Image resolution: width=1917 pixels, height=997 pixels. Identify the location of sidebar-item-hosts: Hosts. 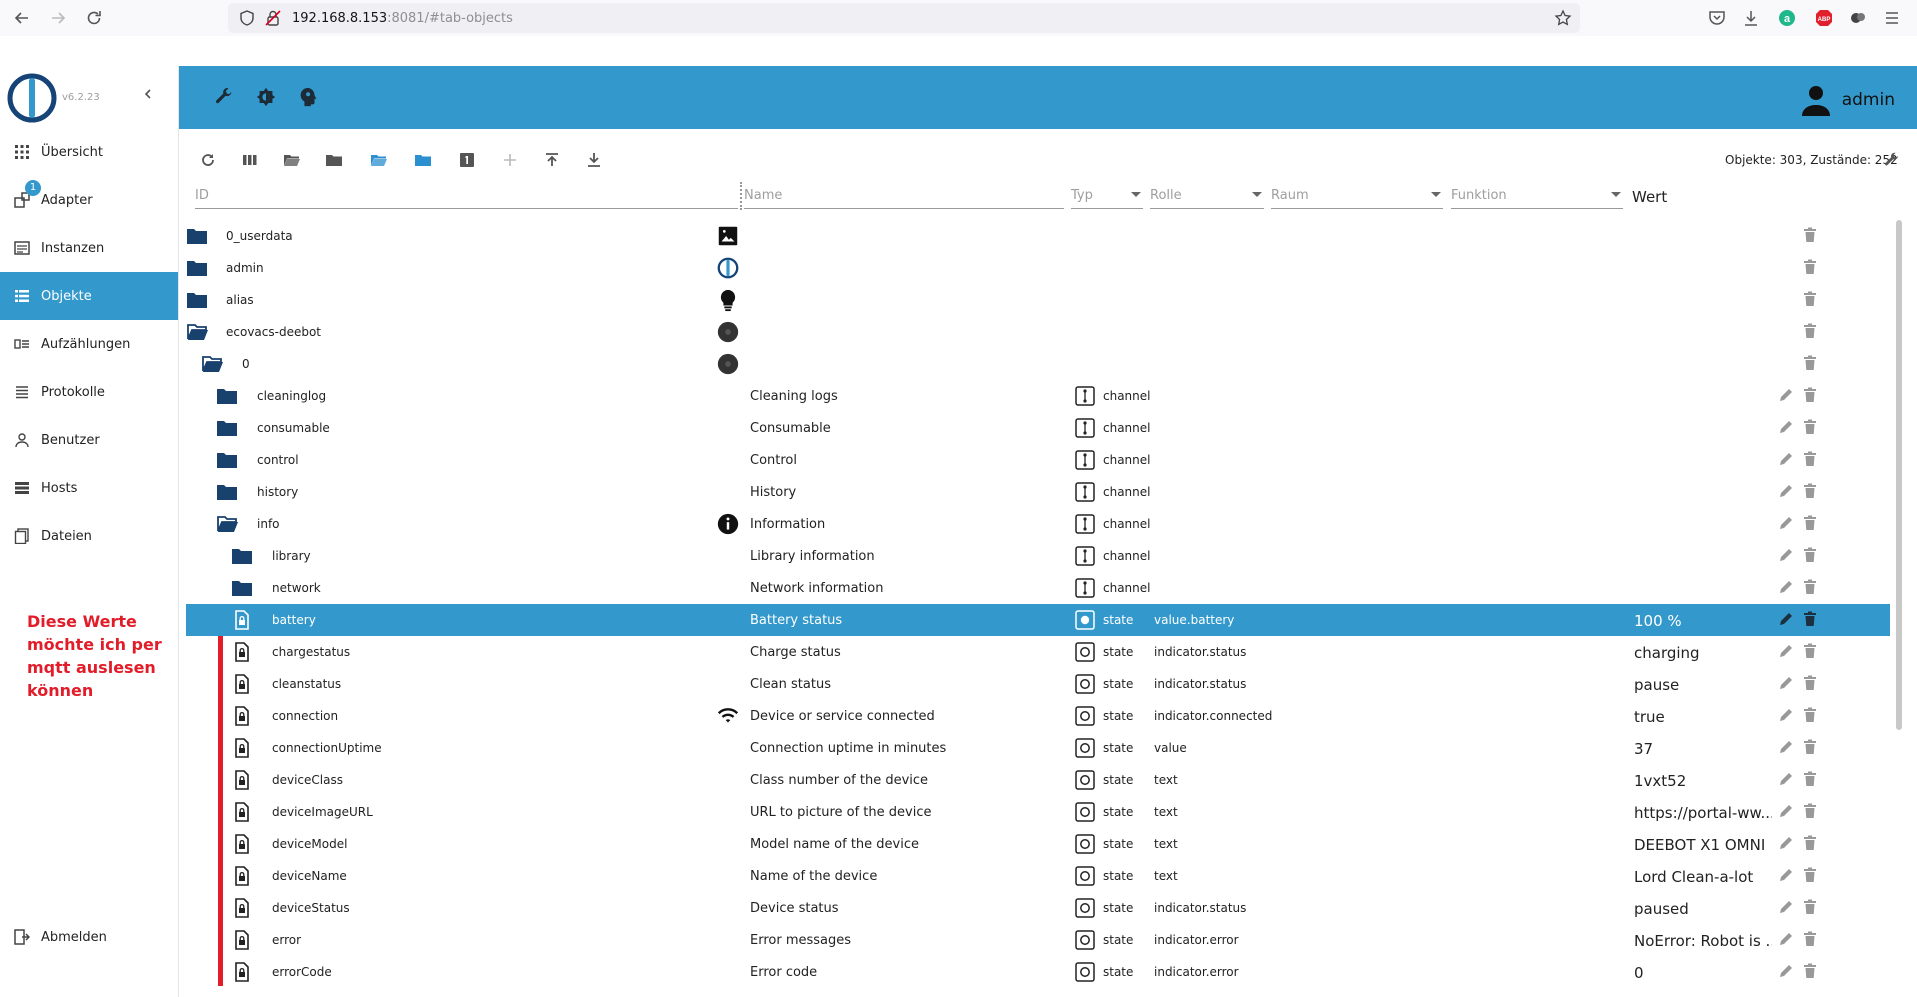
(89, 488).